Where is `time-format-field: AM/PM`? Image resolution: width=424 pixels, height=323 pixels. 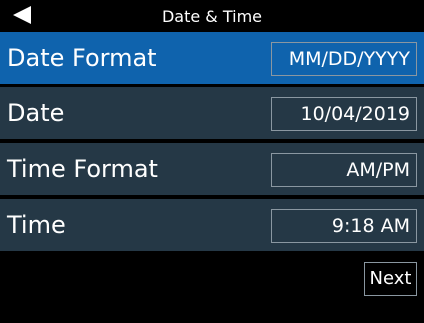
time-format-field: AM/PM is located at coordinates (344, 170).